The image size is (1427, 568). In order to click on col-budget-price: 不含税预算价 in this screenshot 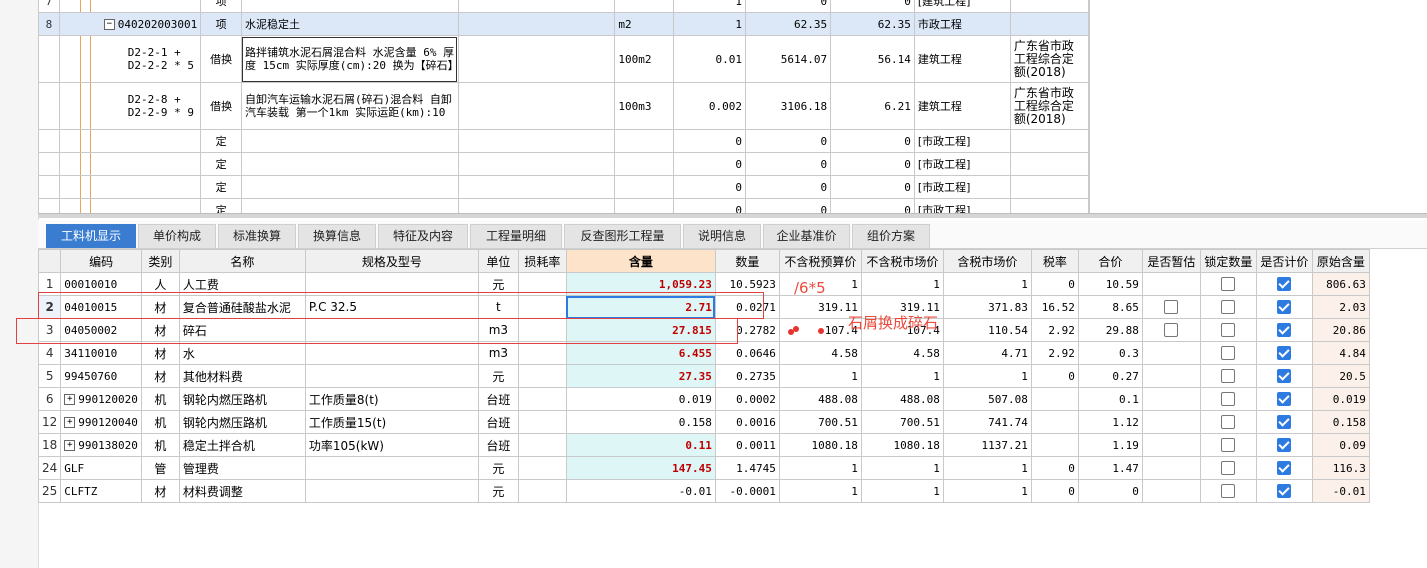, I will do `click(820, 261)`.